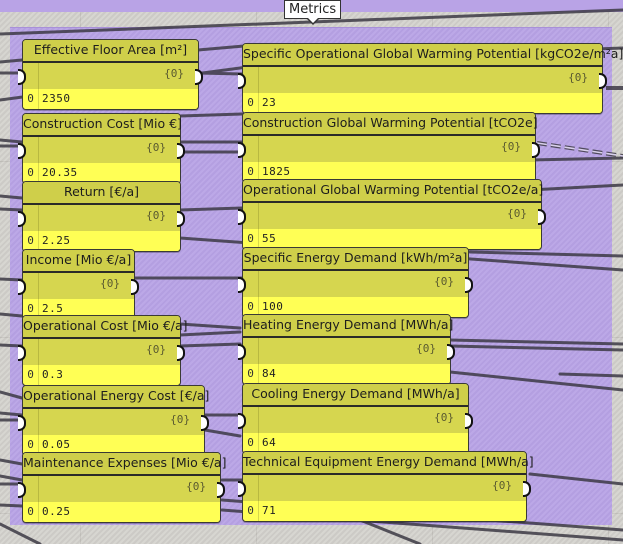 The width and height of the screenshot is (623, 544). What do you see at coordinates (101, 375) in the screenshot?
I see `list-item: 0 0.3` at bounding box center [101, 375].